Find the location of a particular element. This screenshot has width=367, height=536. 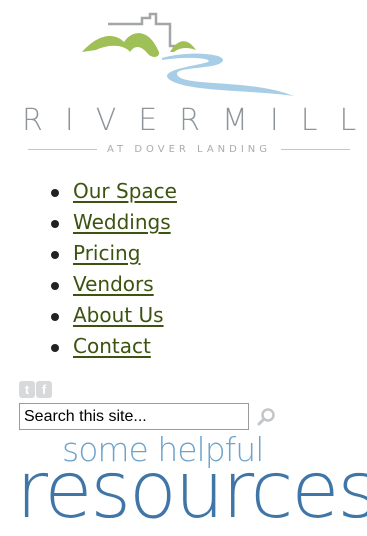

nav-link-about-us: About Us is located at coordinates (118, 315).